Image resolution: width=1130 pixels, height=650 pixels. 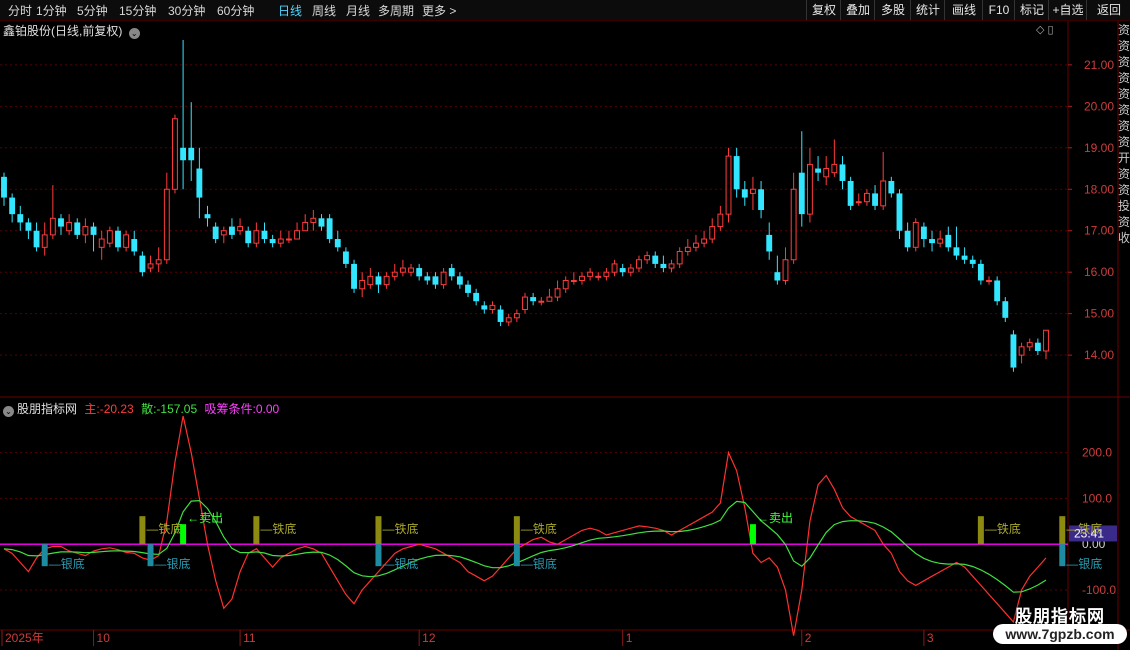 I want to click on x-axis-label: 3, so click(x=930, y=638).